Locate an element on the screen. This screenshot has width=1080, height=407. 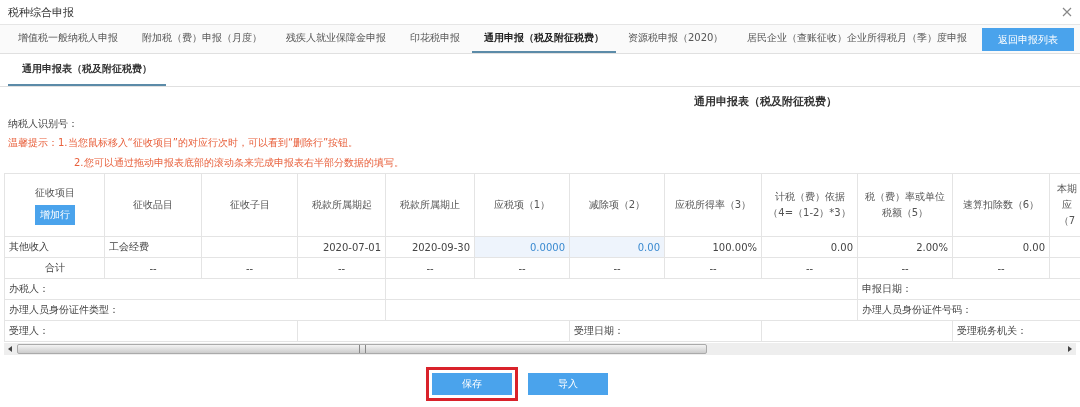
field-label: 办税人： is located at coordinates (29, 288).